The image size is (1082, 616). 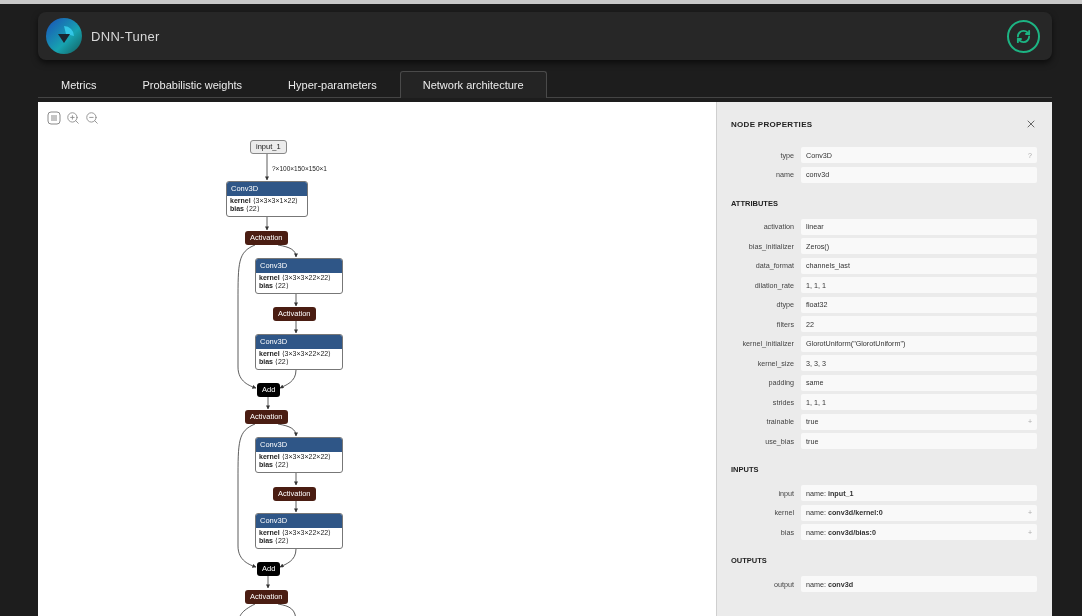 What do you see at coordinates (64, 36) in the screenshot?
I see `logo-icon` at bounding box center [64, 36].